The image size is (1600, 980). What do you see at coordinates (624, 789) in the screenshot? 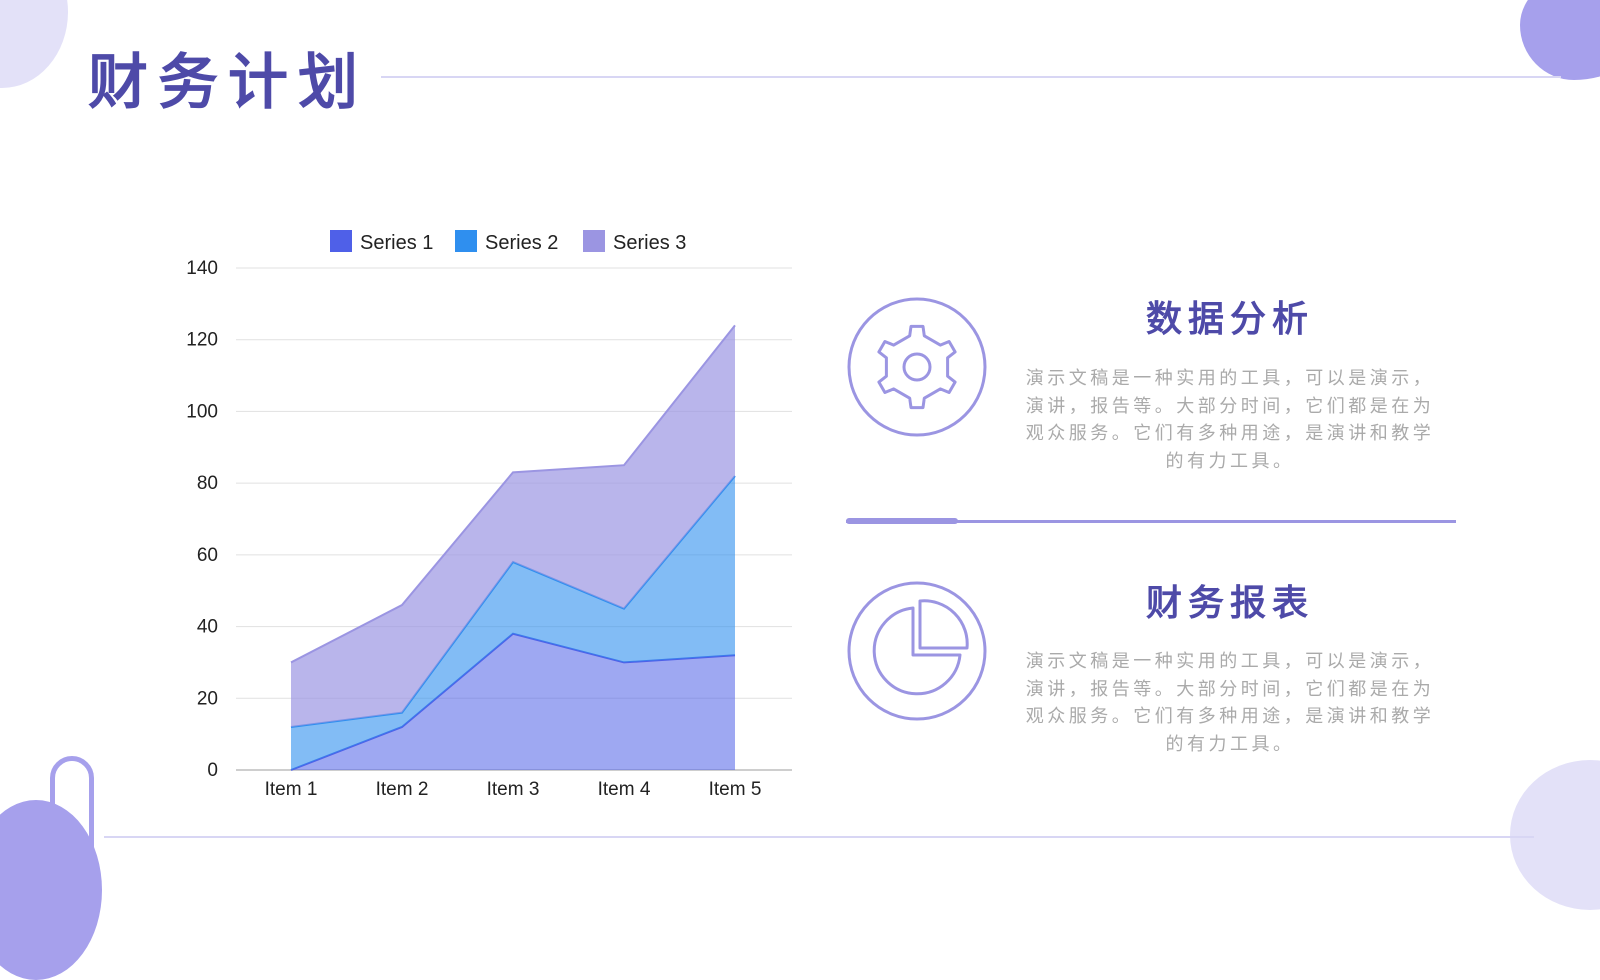
I see `x-tick-label: Item 4` at bounding box center [624, 789].